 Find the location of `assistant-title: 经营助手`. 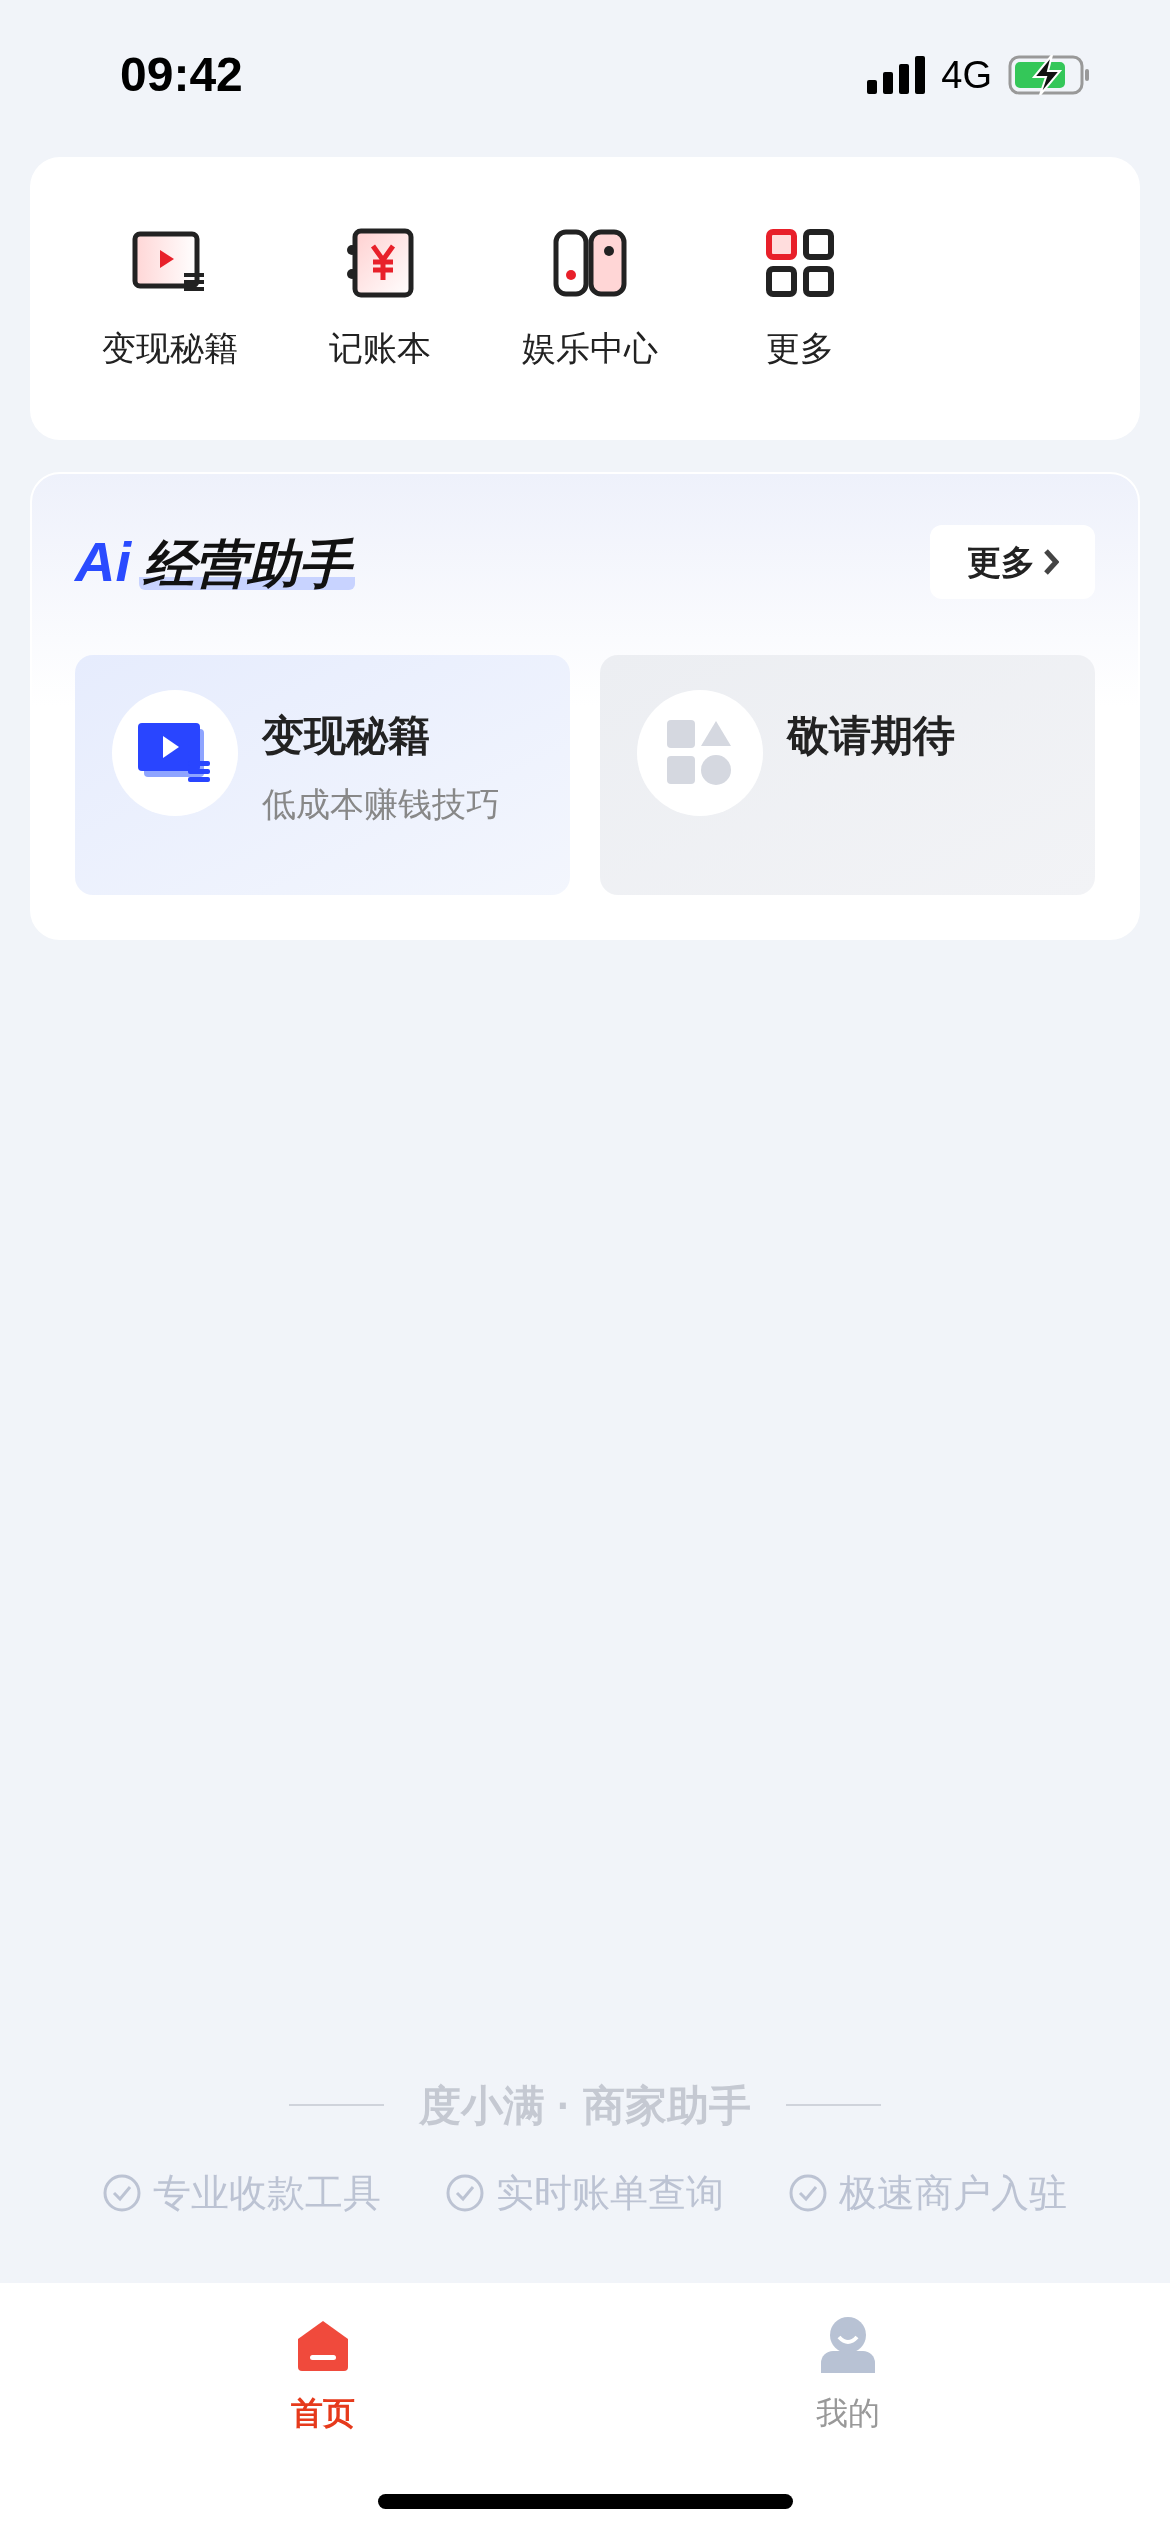

assistant-title: 经营助手 is located at coordinates (247, 564).